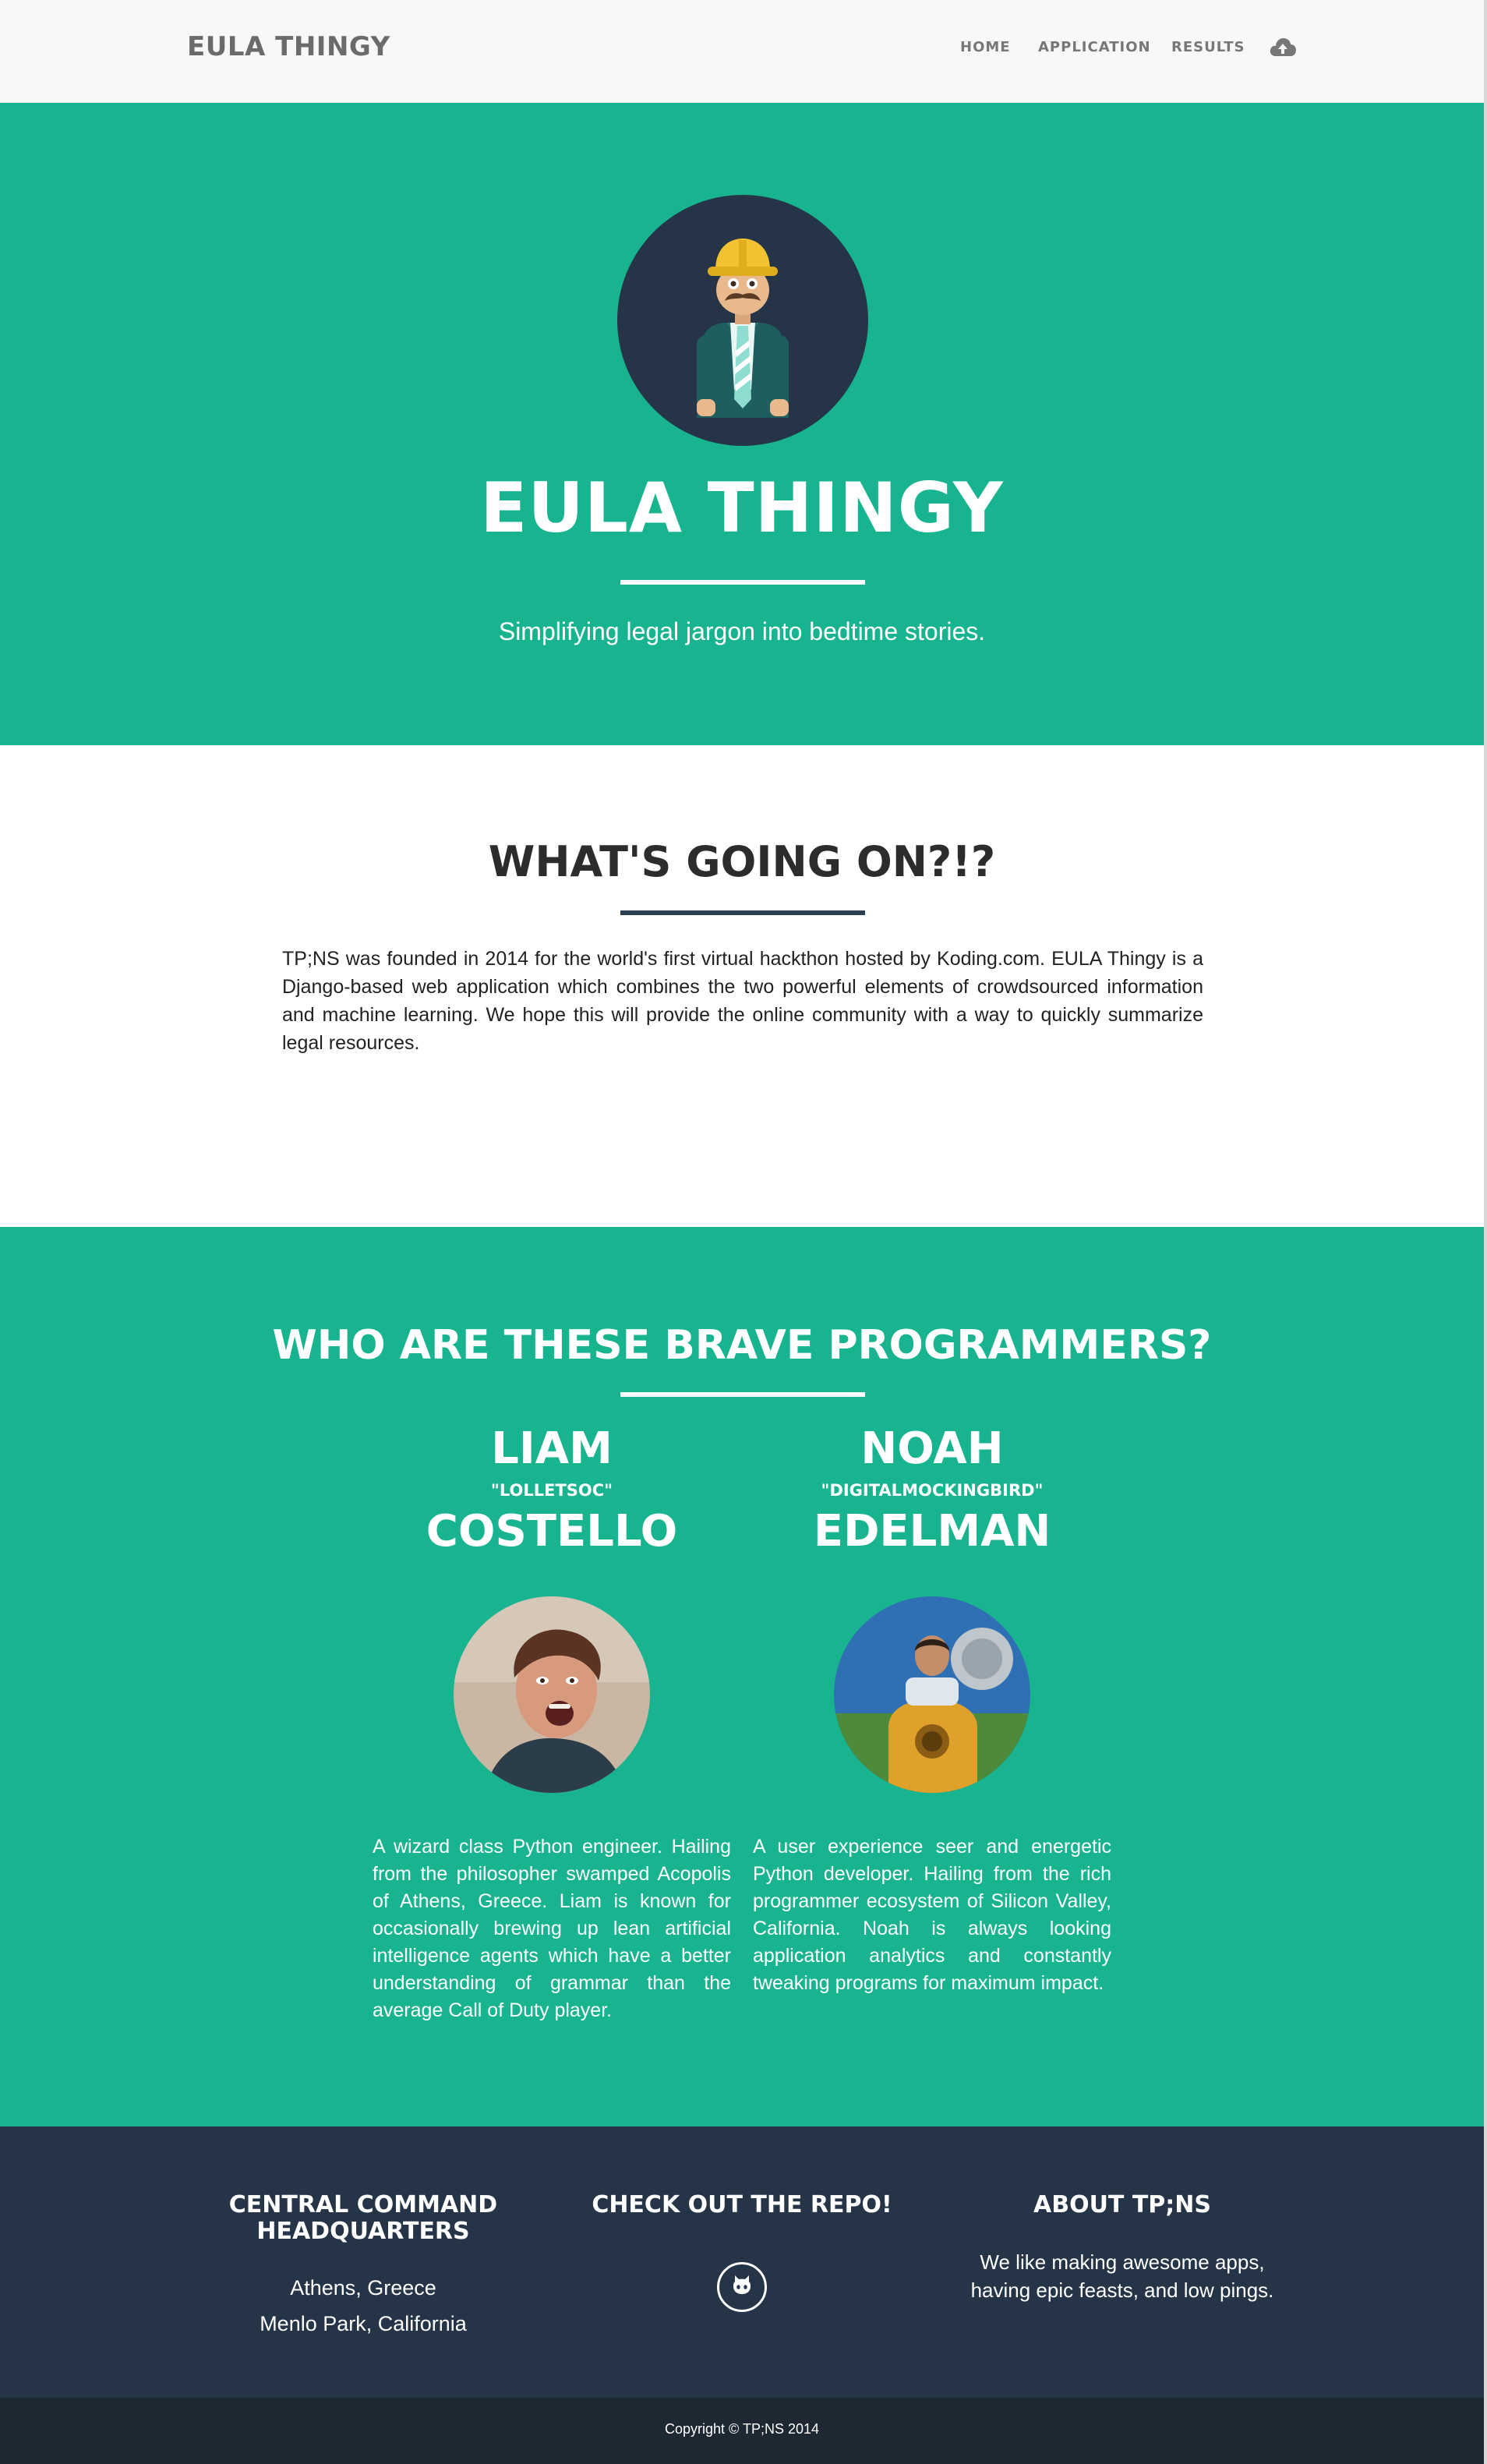  Describe the element at coordinates (1208, 47) in the screenshot. I see `nav-item-results: RESULTS` at that location.